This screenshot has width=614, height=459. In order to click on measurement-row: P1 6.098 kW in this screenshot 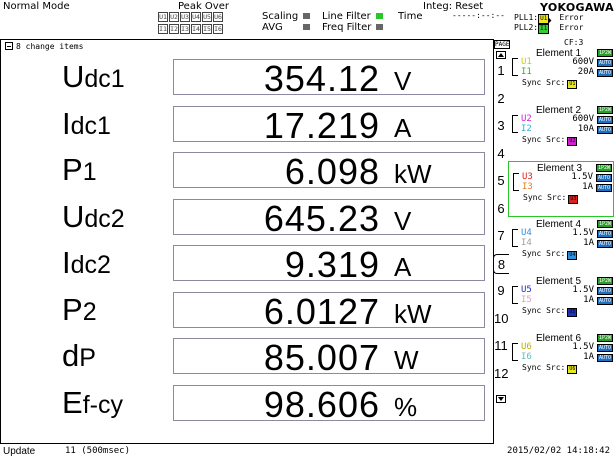, I will do `click(248, 170)`.